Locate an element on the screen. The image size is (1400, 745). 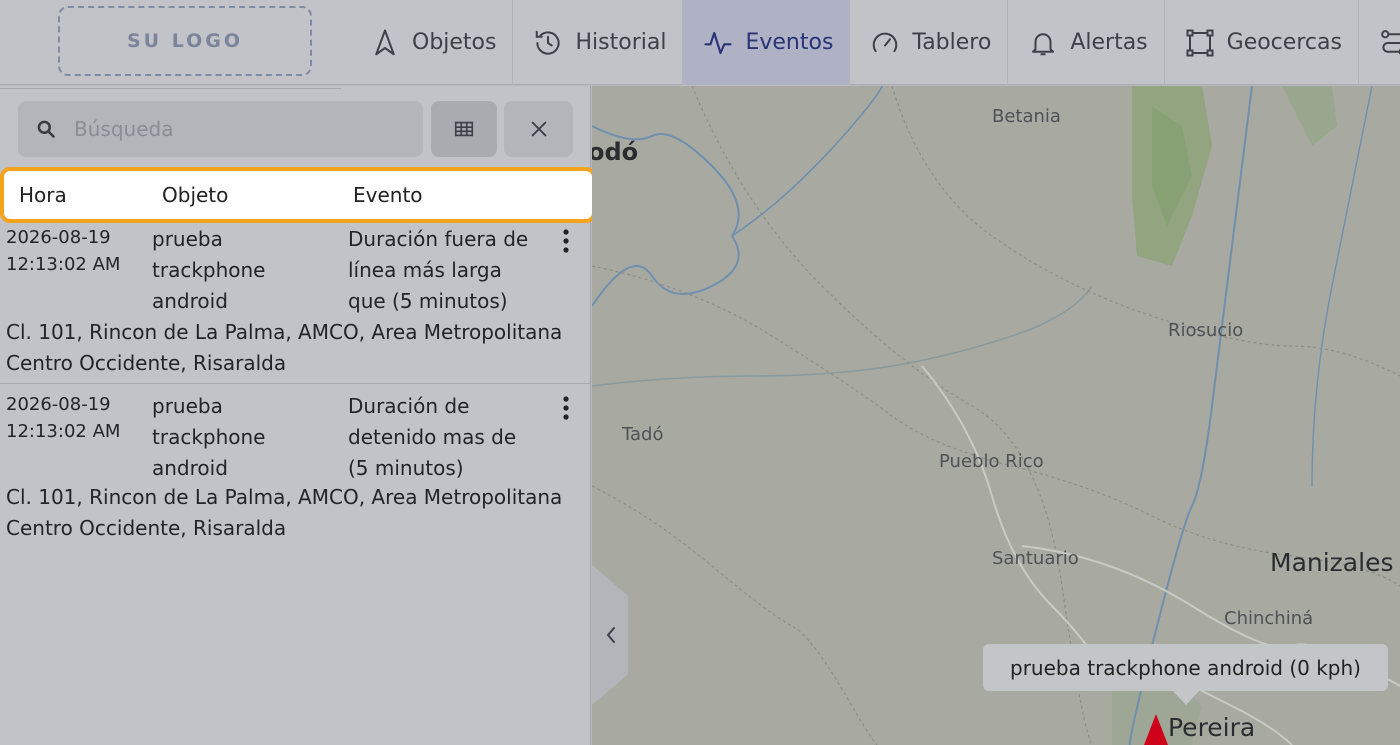
close-button is located at coordinates (538, 129).